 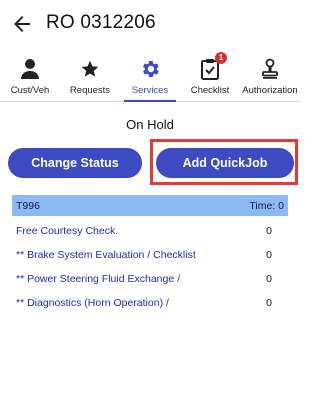 What do you see at coordinates (213, 67) in the screenshot?
I see `checklist-icon: 1` at bounding box center [213, 67].